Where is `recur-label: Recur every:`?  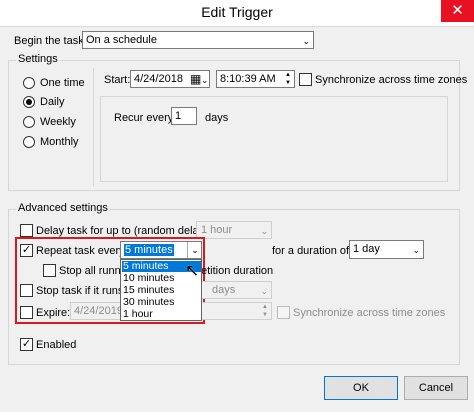
recur-label: Recur every: is located at coordinates (145, 118).